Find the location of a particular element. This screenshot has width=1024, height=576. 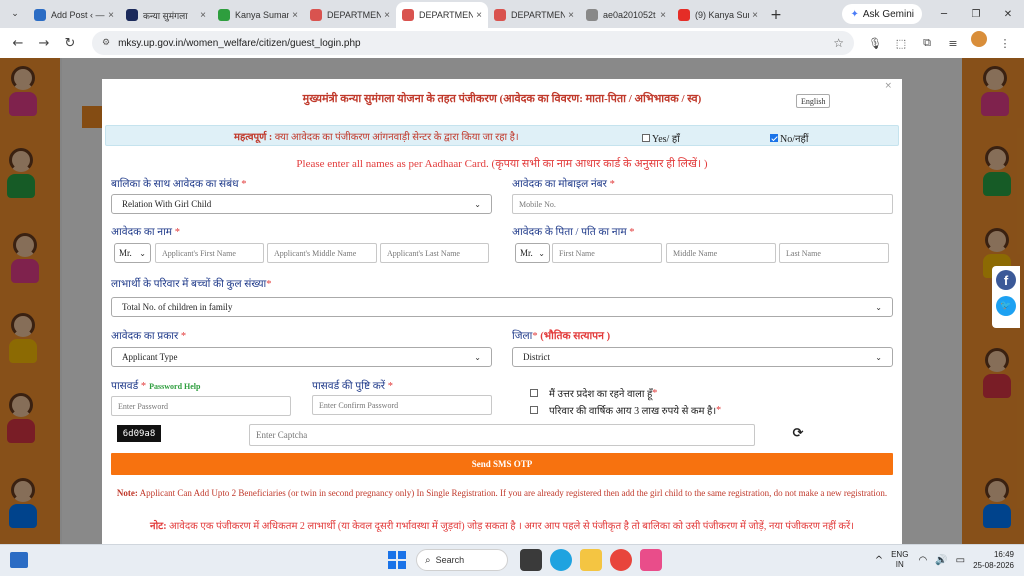

browser-tab: कन्या सुमंगला × is located at coordinates (166, 15).